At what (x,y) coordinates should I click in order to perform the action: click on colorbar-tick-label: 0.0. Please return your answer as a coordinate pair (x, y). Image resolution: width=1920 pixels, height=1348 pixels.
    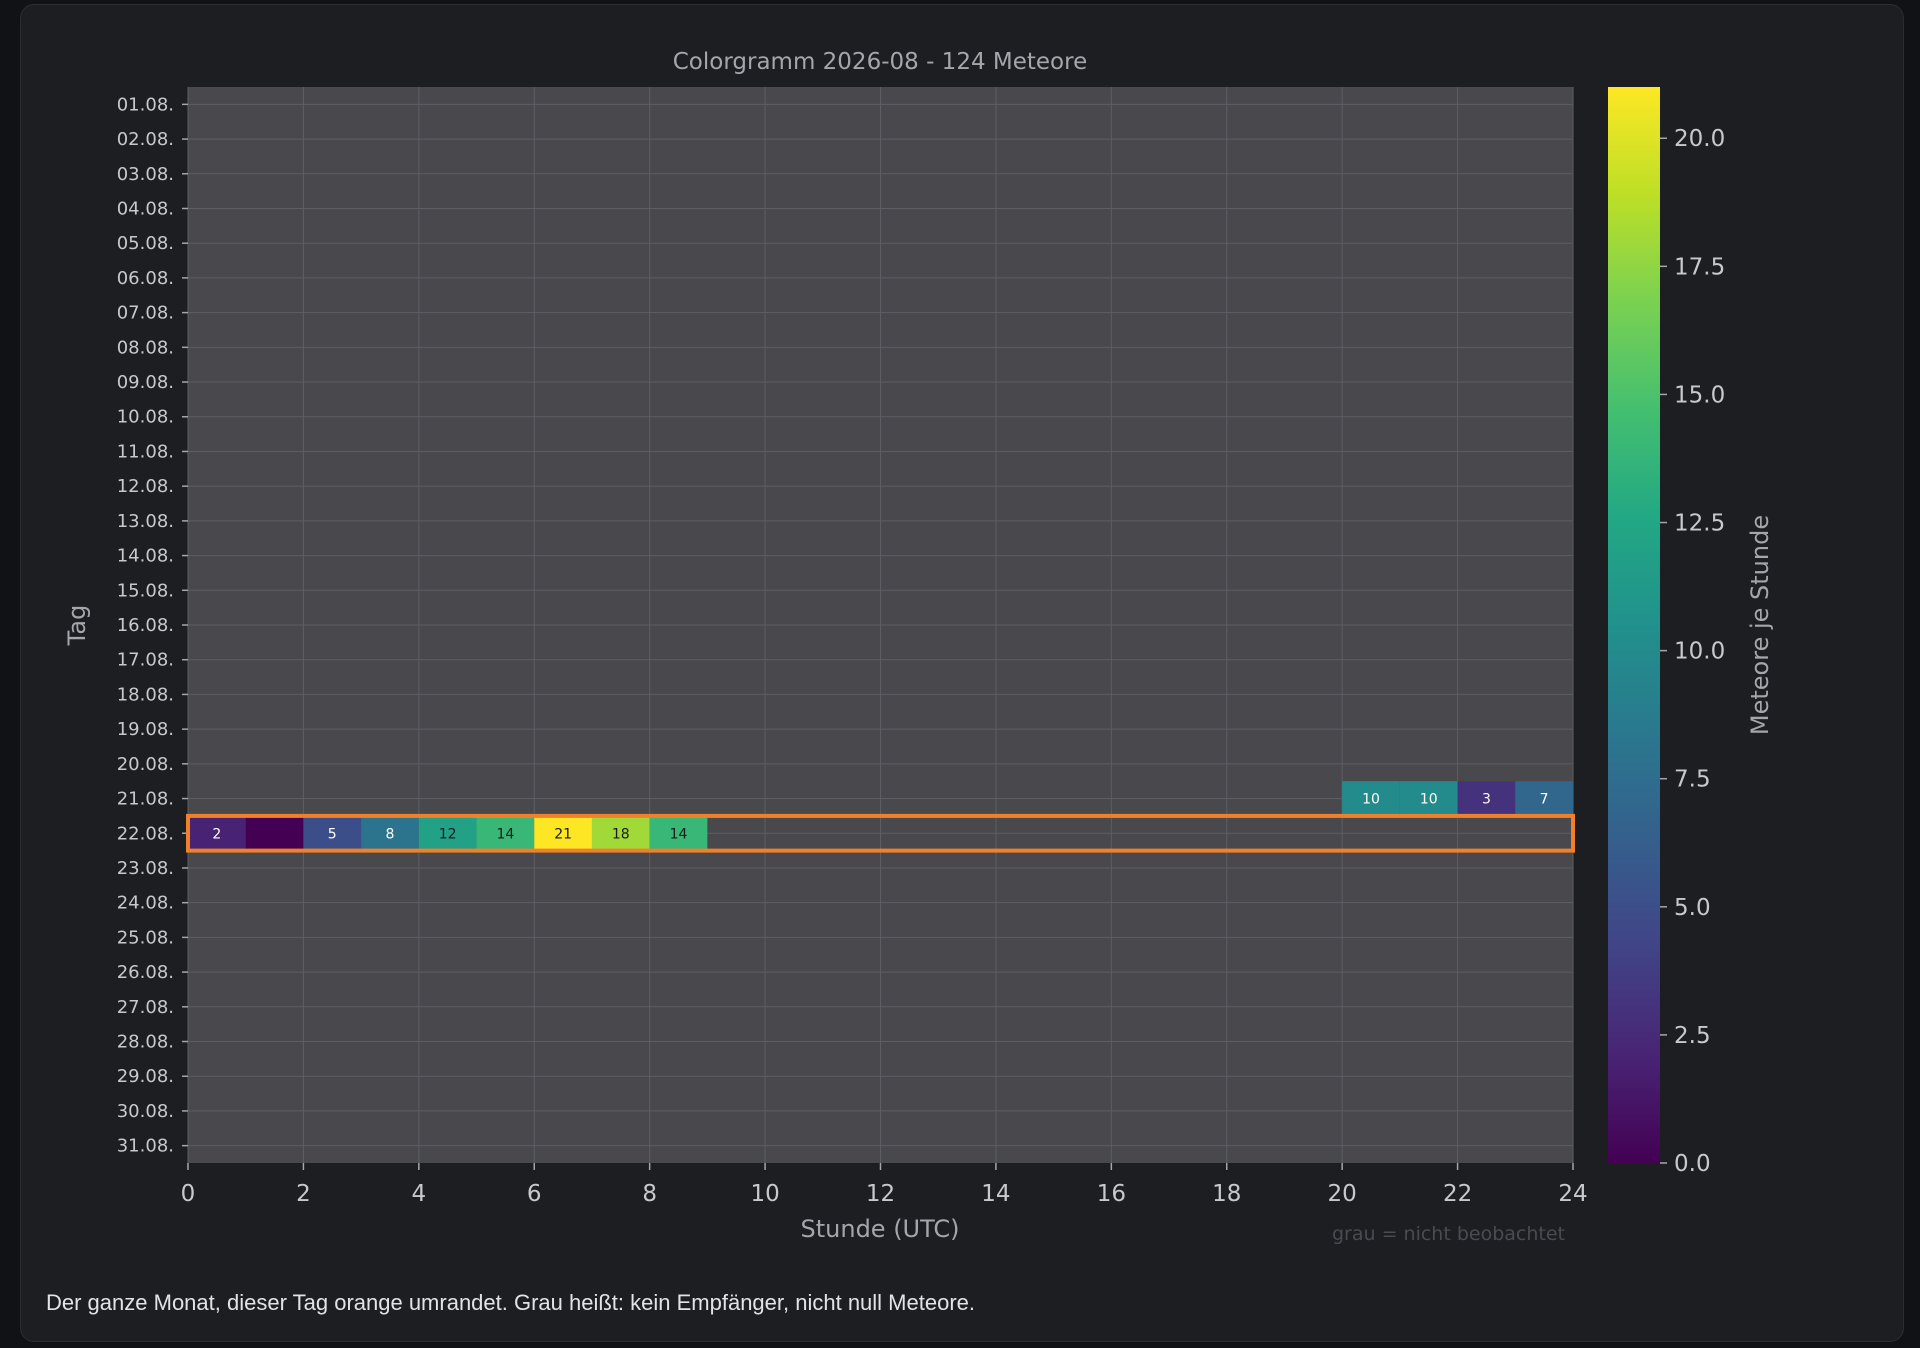
    Looking at the image, I should click on (1692, 1164).